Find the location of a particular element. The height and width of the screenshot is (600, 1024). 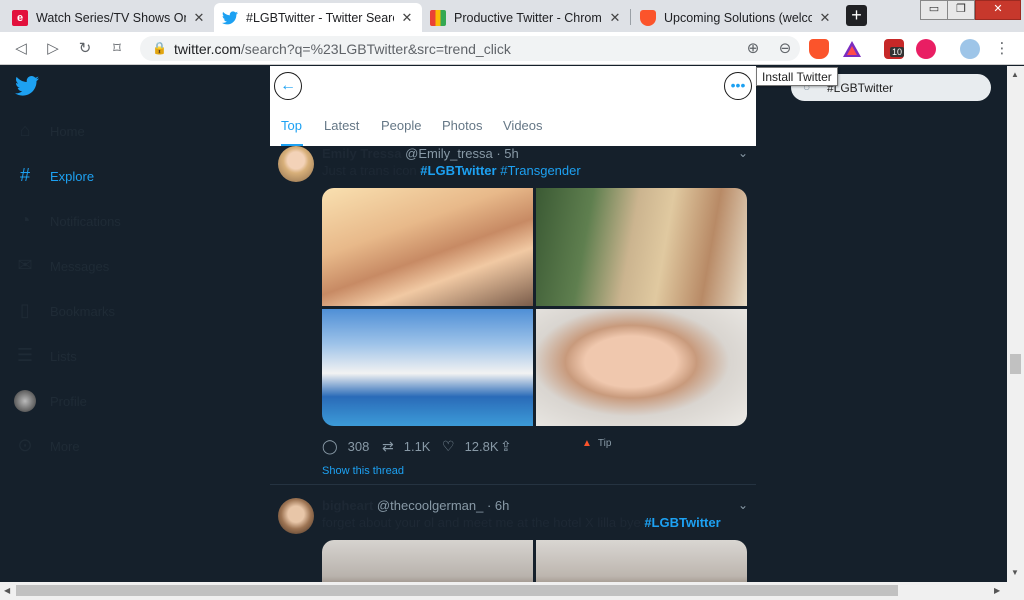

retweet-button: ⇄ 1.1K is located at coordinates (406, 446).